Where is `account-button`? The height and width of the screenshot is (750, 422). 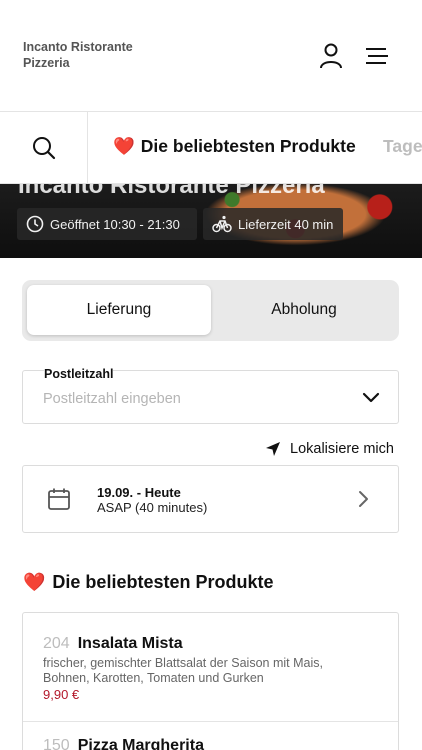 account-button is located at coordinates (331, 56).